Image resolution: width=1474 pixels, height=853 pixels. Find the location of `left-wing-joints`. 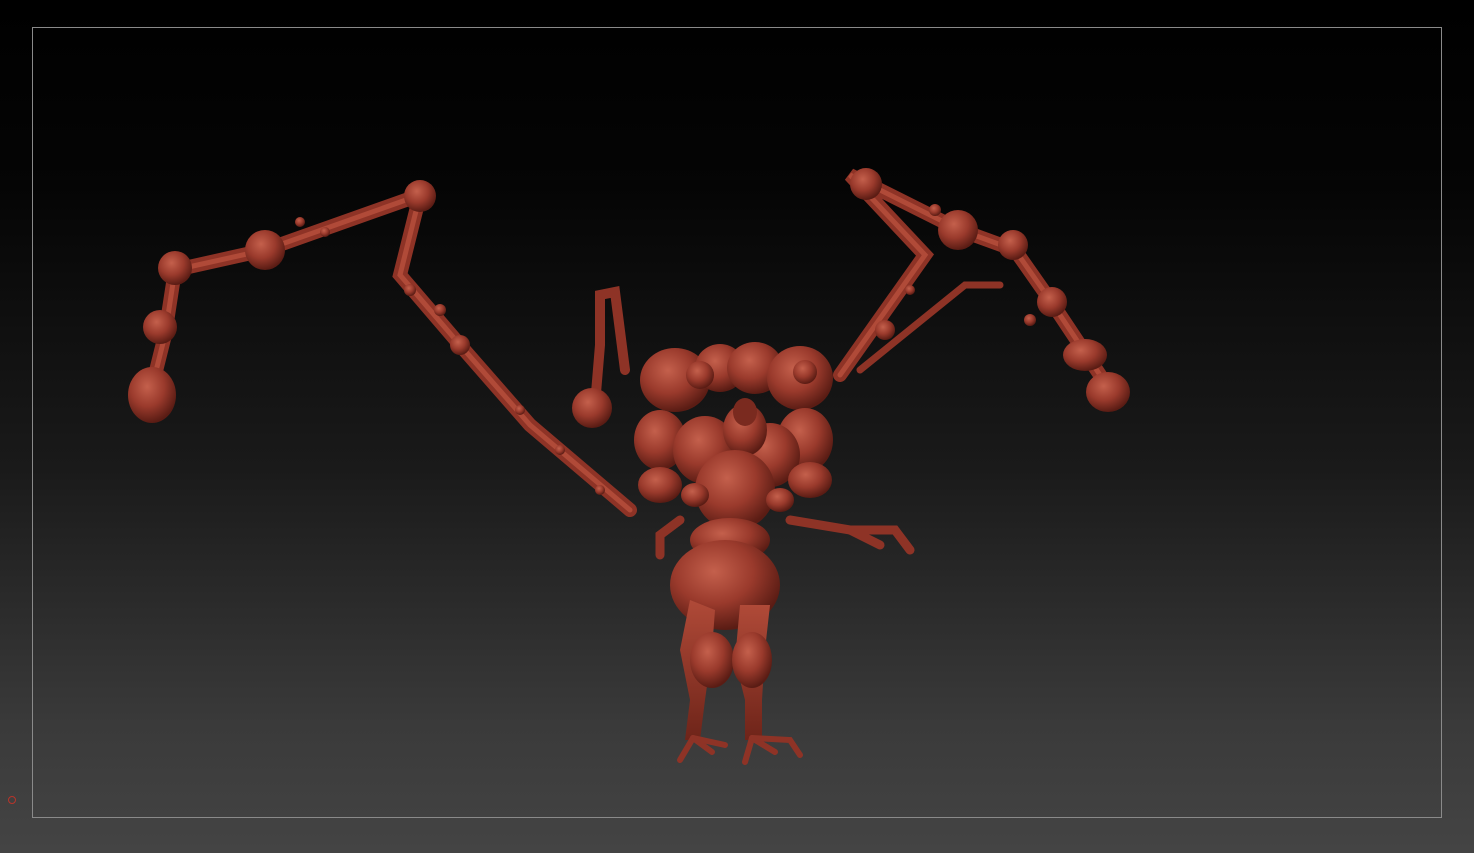

left-wing-joints is located at coordinates (366, 337).